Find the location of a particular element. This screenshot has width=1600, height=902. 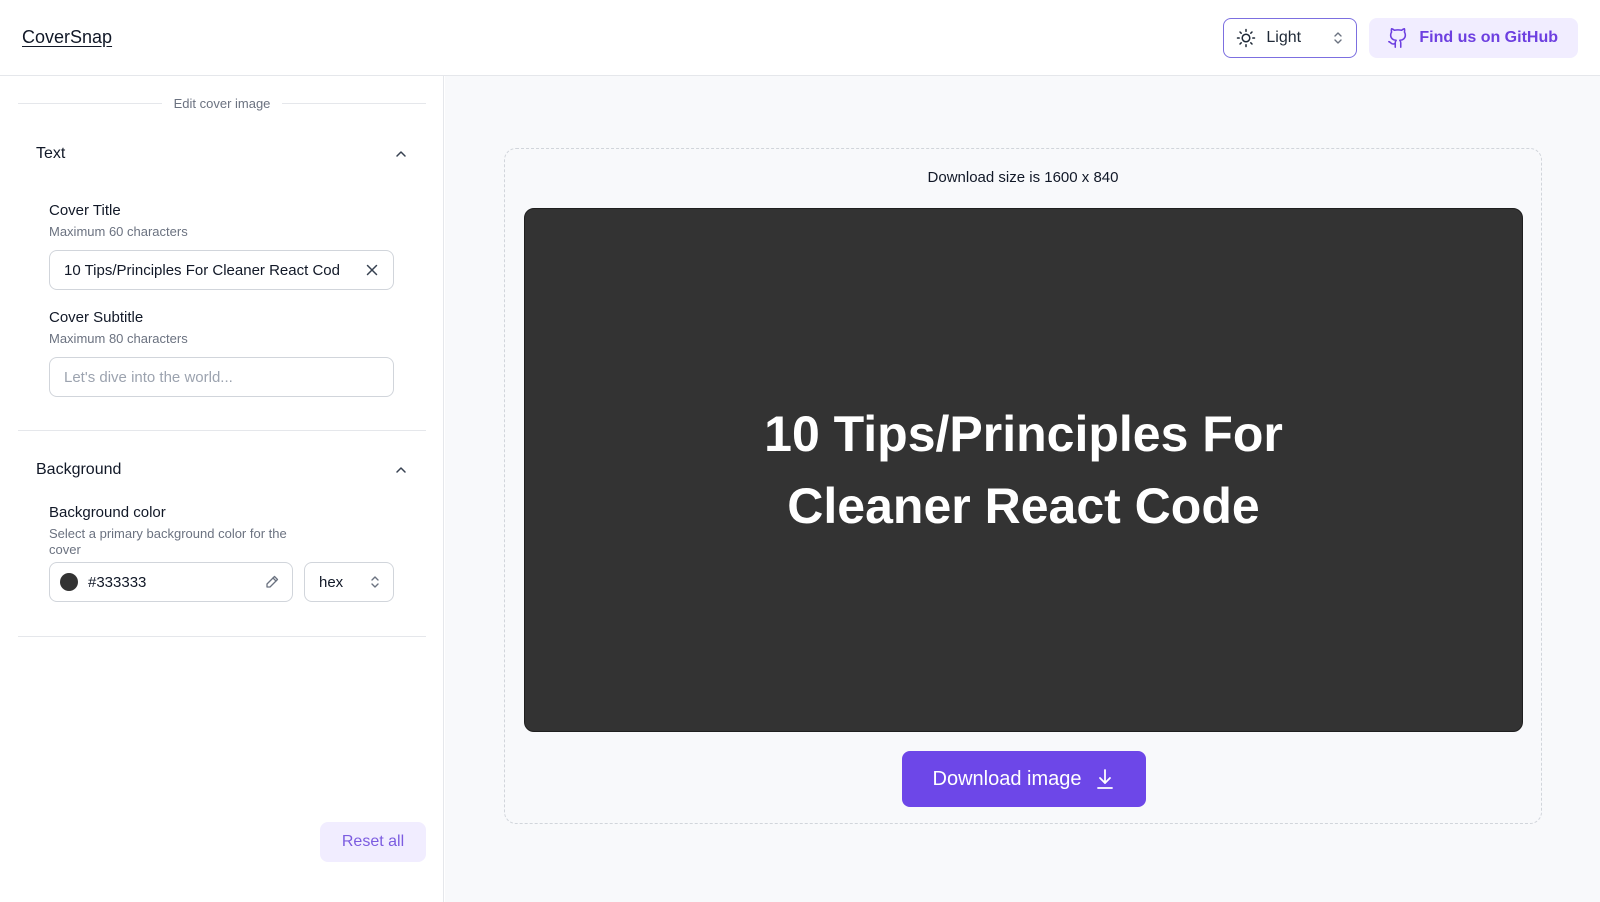

download-button-label: Download image is located at coordinates (1007, 778).